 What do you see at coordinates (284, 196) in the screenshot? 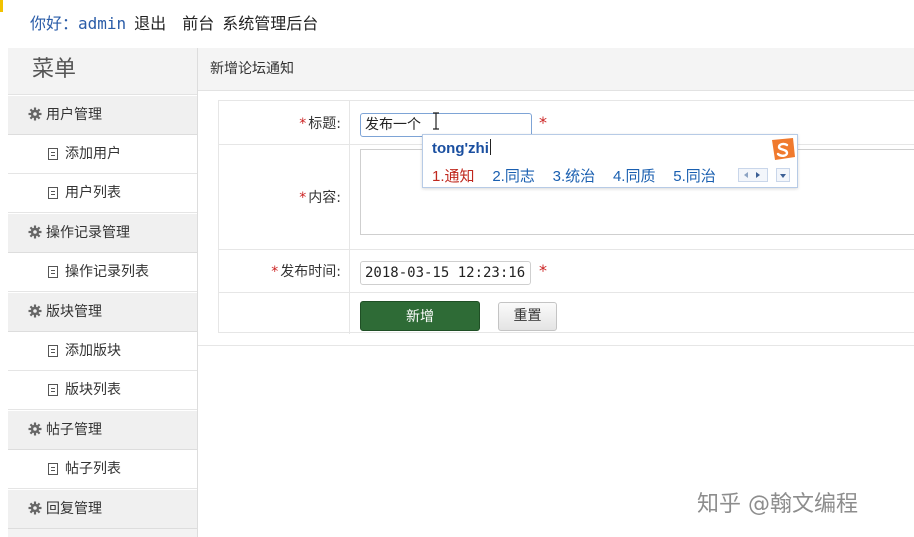
I see `content-label-cell: * 内容:` at bounding box center [284, 196].